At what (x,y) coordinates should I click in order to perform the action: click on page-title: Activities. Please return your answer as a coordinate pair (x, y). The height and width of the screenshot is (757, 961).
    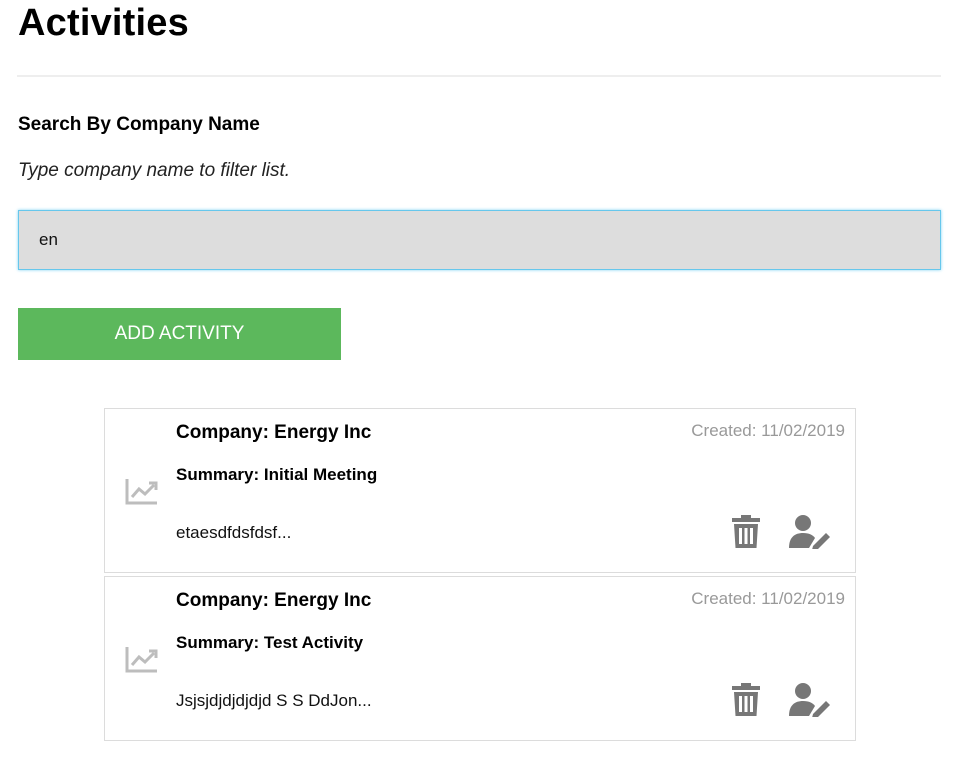
    Looking at the image, I should click on (103, 23).